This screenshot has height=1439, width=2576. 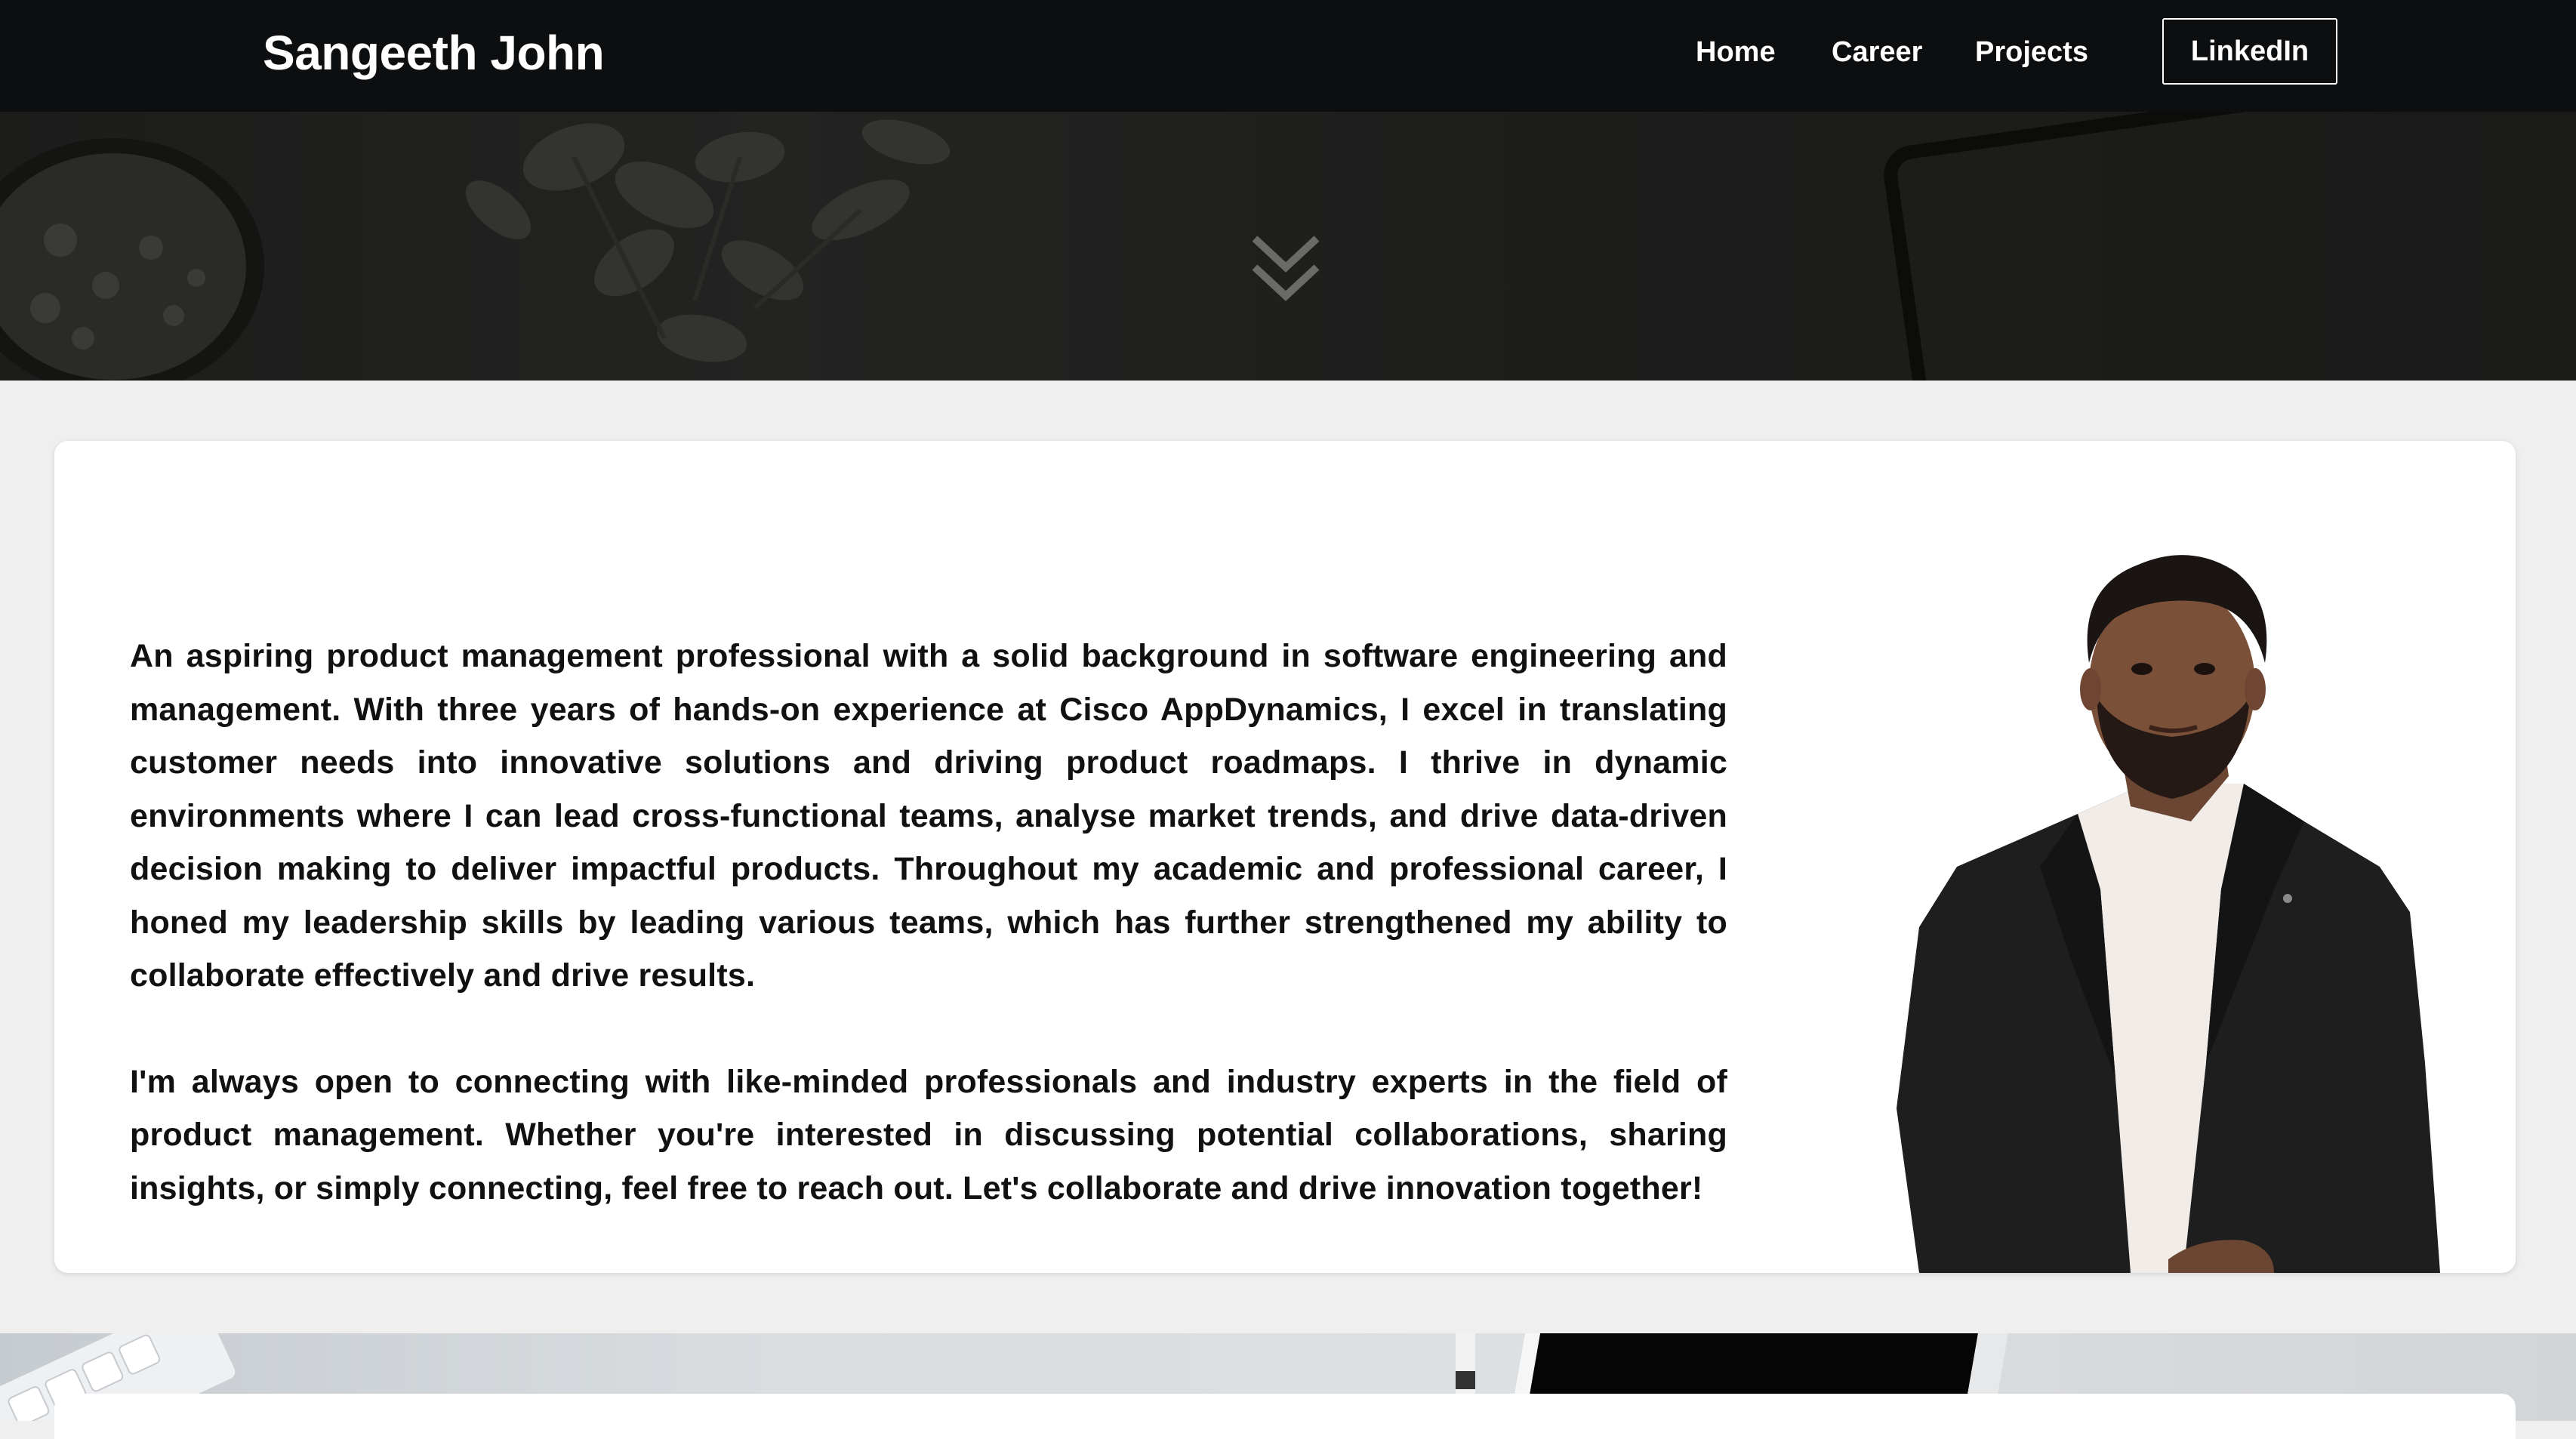 I want to click on nav-home-link: Home, so click(x=1736, y=52).